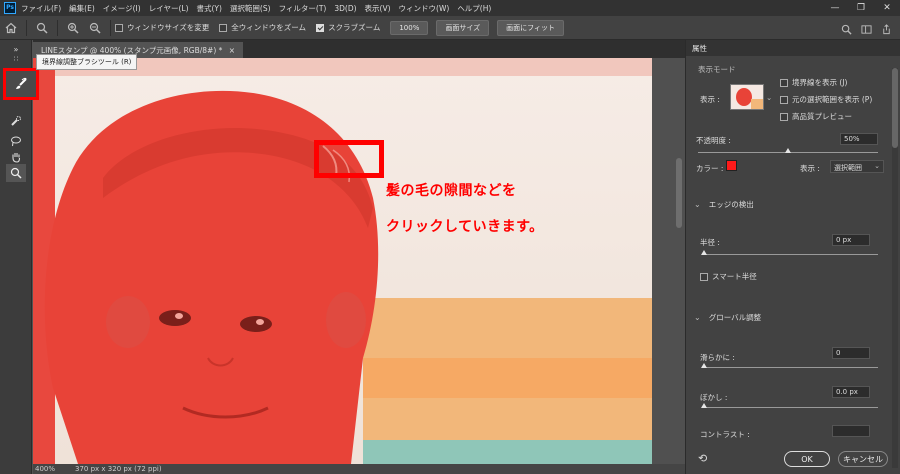 The width and height of the screenshot is (900, 474). What do you see at coordinates (725, 434) in the screenshot?
I see `contrast-label: コントラスト :` at bounding box center [725, 434].